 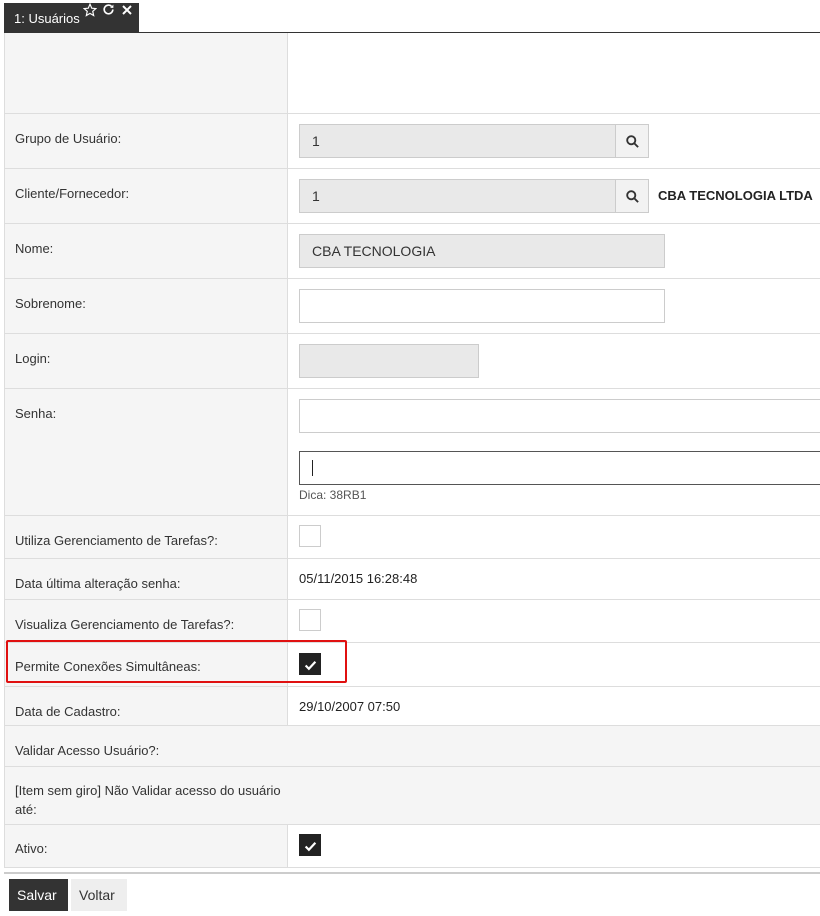 What do you see at coordinates (412, 537) in the screenshot?
I see `form-row-utiliza-tarefas: Utiliza Gerenciamento de Tarefas?:` at bounding box center [412, 537].